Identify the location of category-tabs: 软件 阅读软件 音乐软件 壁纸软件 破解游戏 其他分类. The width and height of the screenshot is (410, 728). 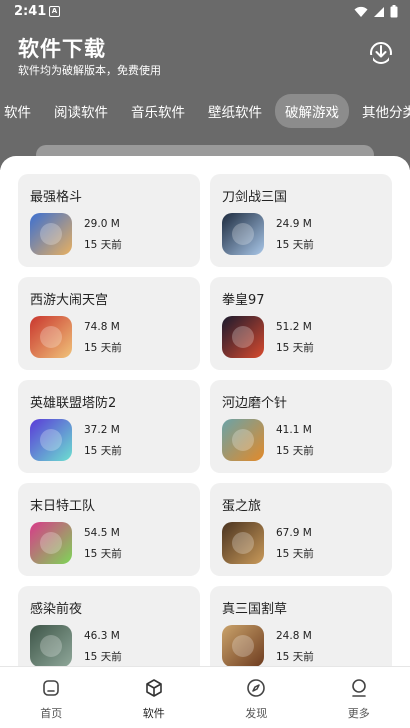
(205, 111).